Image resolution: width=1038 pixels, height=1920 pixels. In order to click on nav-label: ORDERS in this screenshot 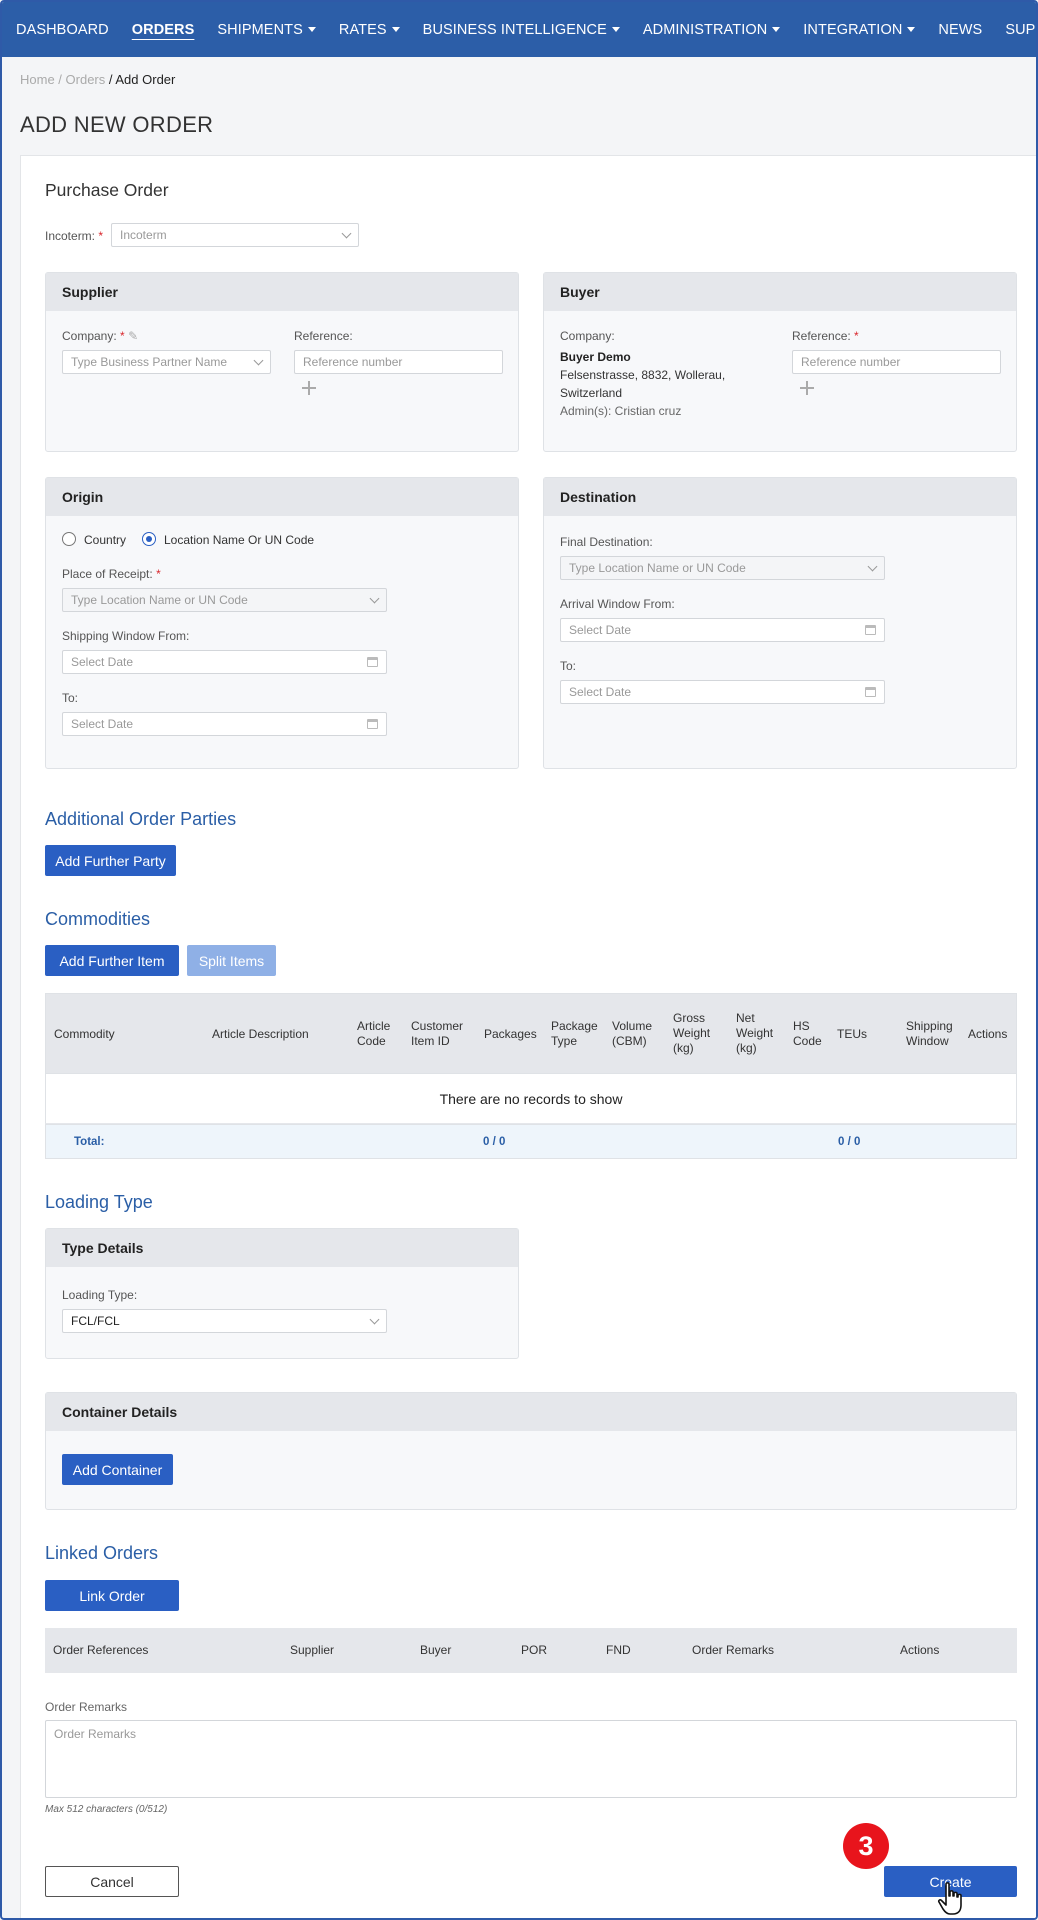, I will do `click(163, 29)`.